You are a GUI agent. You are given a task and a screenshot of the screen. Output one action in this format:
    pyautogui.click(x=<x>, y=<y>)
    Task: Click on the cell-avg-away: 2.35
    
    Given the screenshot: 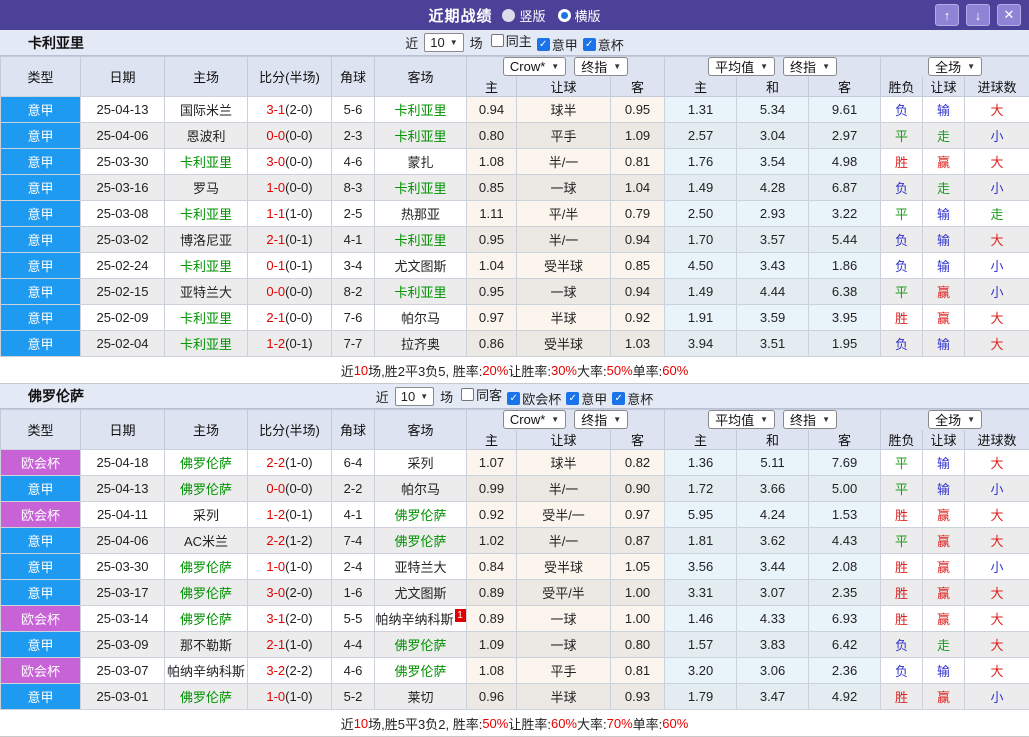 What is the action you would take?
    pyautogui.click(x=845, y=593)
    